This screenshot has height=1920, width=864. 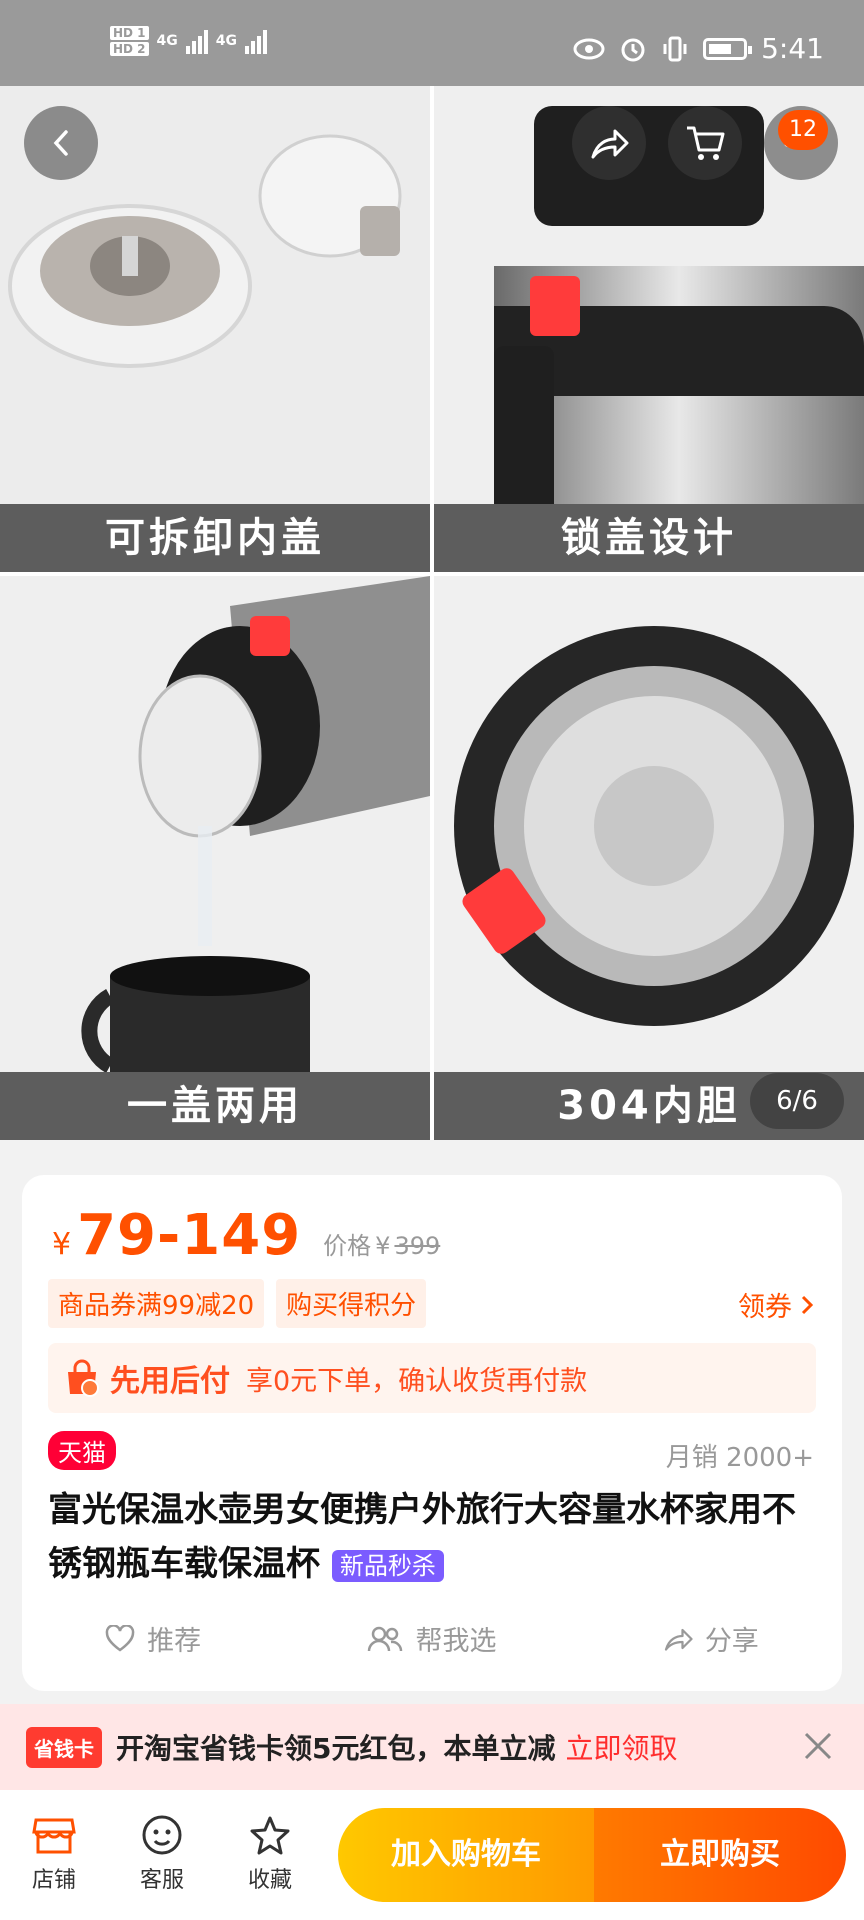 I want to click on alarm-icon, so click(x=633, y=49).